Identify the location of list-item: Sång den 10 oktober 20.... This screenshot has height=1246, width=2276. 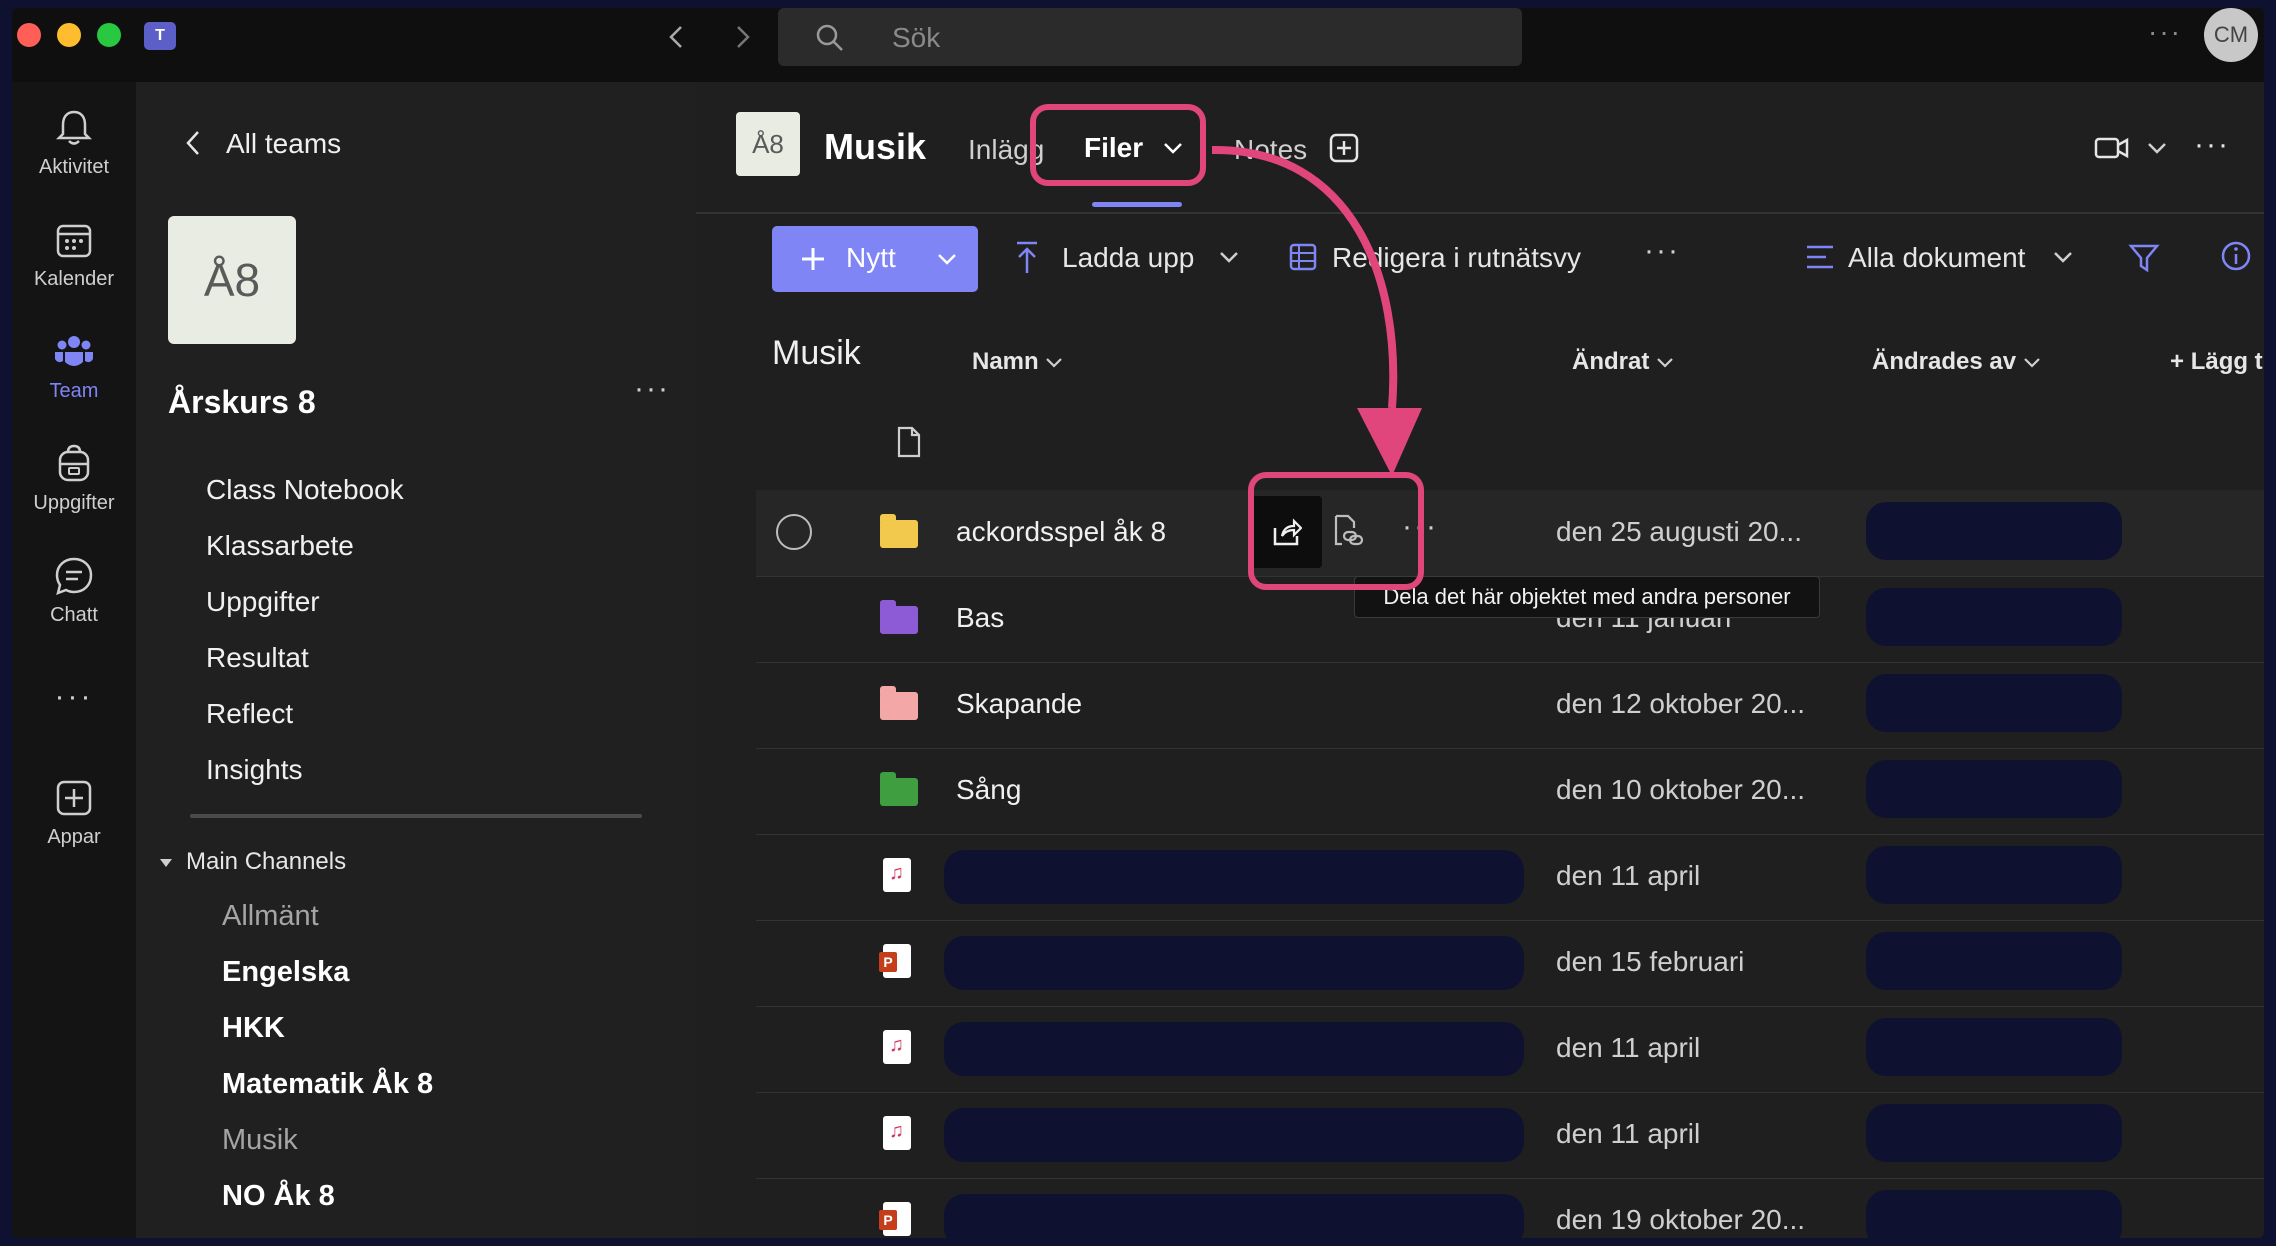
(1510, 791).